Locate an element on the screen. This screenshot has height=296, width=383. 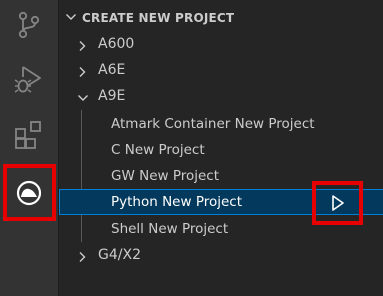
tree-item-label: A600 is located at coordinates (116, 44).